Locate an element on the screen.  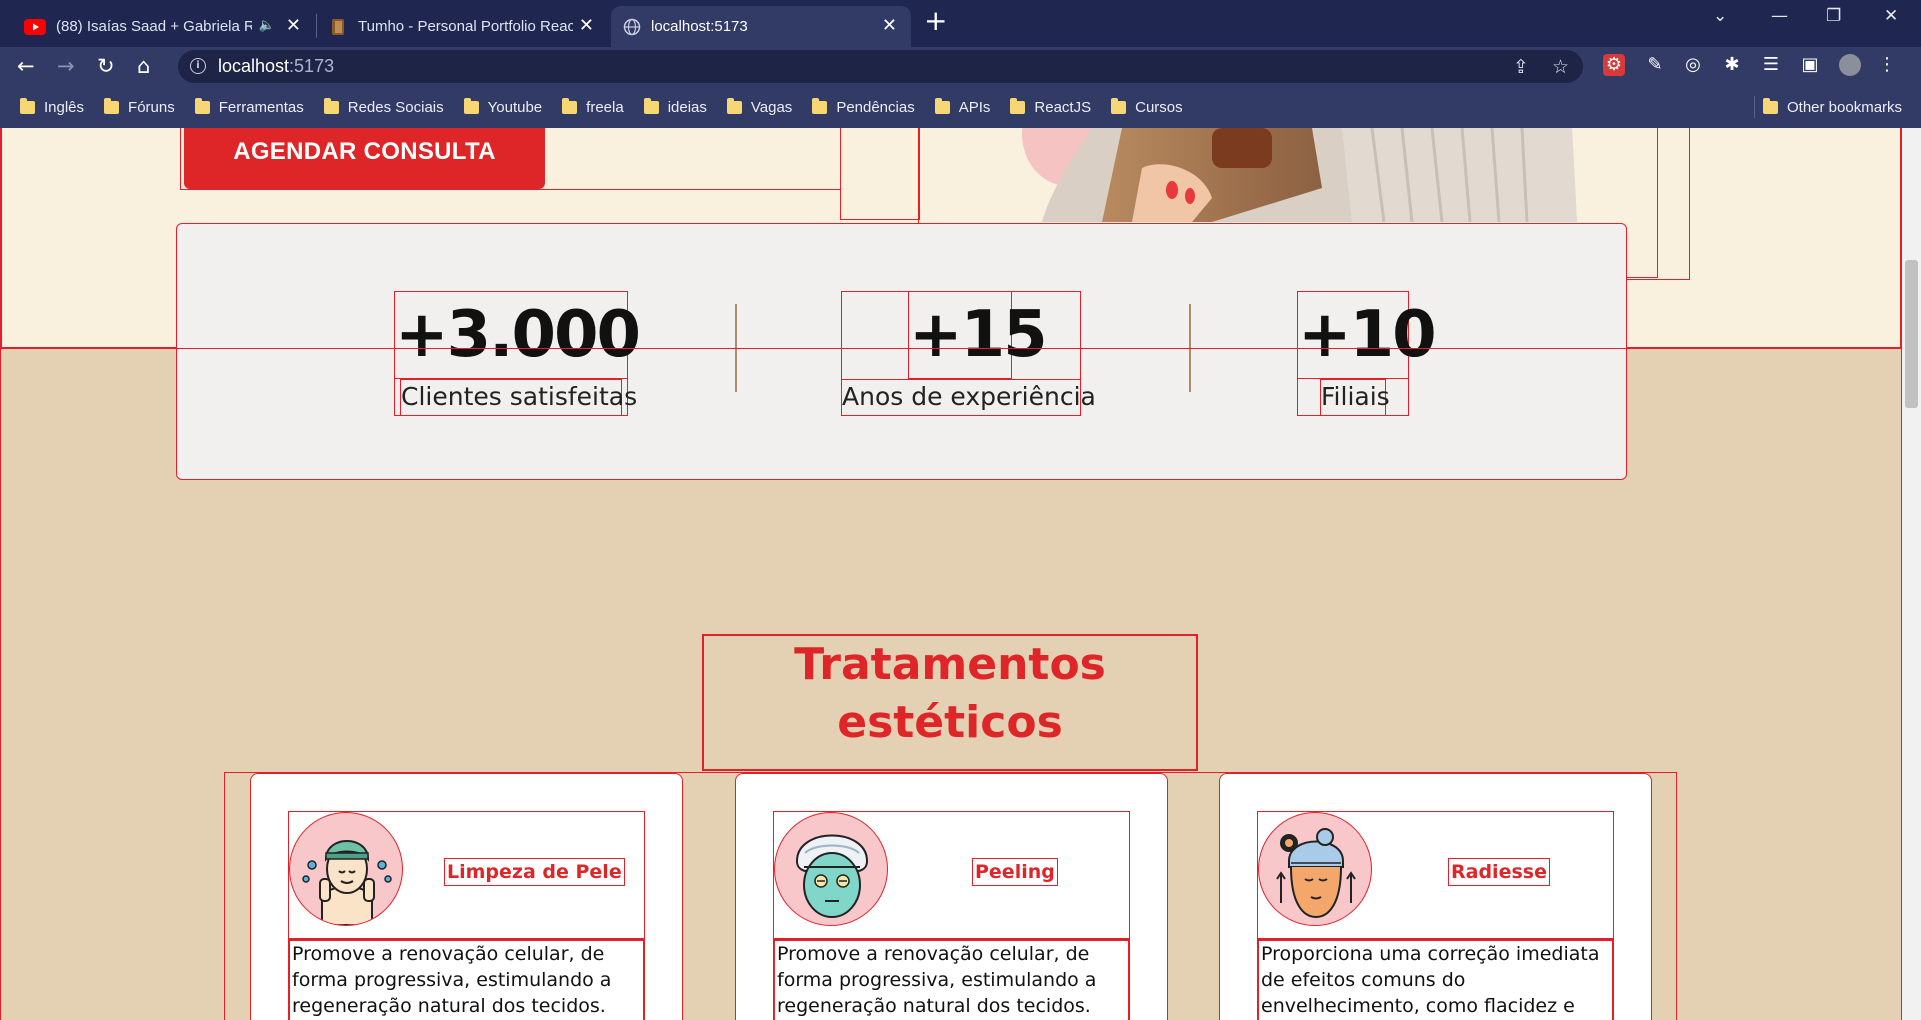
bookmark-folder: ReactJS is located at coordinates (1051, 106).